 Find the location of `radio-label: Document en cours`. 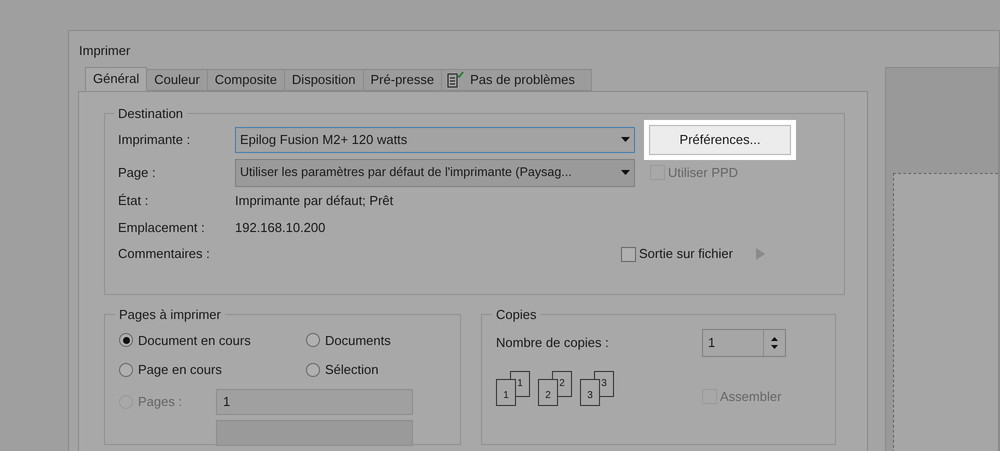

radio-label: Document en cours is located at coordinates (194, 341).